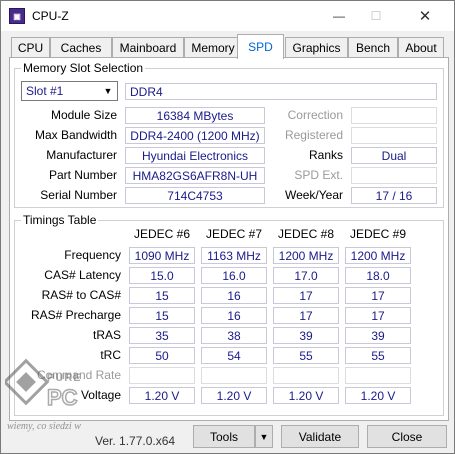  I want to click on tab-caches: Caches, so click(81, 47).